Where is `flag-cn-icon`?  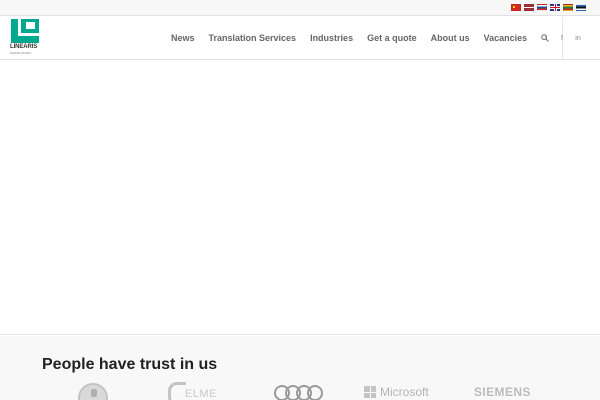
flag-cn-icon is located at coordinates (516, 7).